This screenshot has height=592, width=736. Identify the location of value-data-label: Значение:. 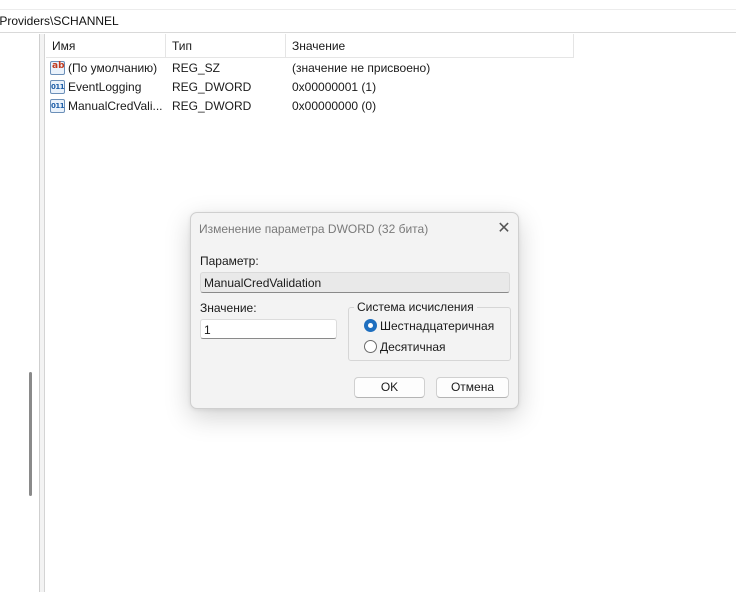
(228, 308).